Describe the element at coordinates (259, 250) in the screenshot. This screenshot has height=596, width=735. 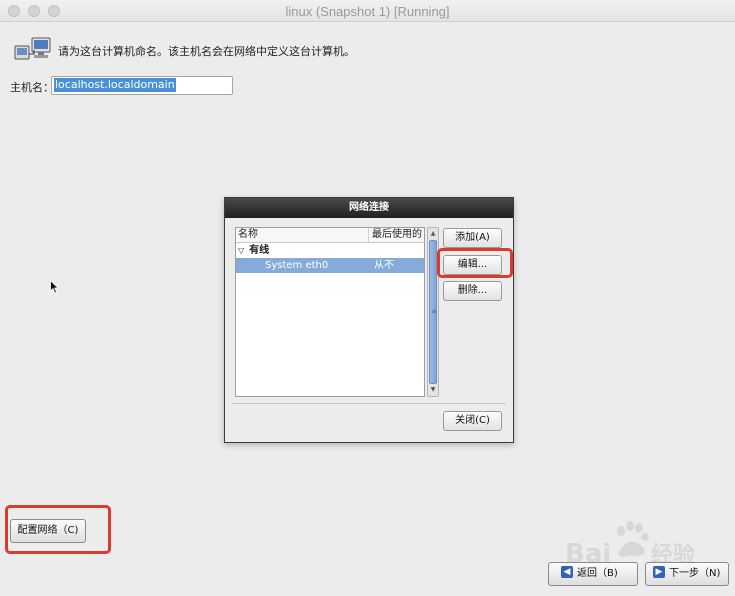
I see `wired-group-label: 有线` at that location.